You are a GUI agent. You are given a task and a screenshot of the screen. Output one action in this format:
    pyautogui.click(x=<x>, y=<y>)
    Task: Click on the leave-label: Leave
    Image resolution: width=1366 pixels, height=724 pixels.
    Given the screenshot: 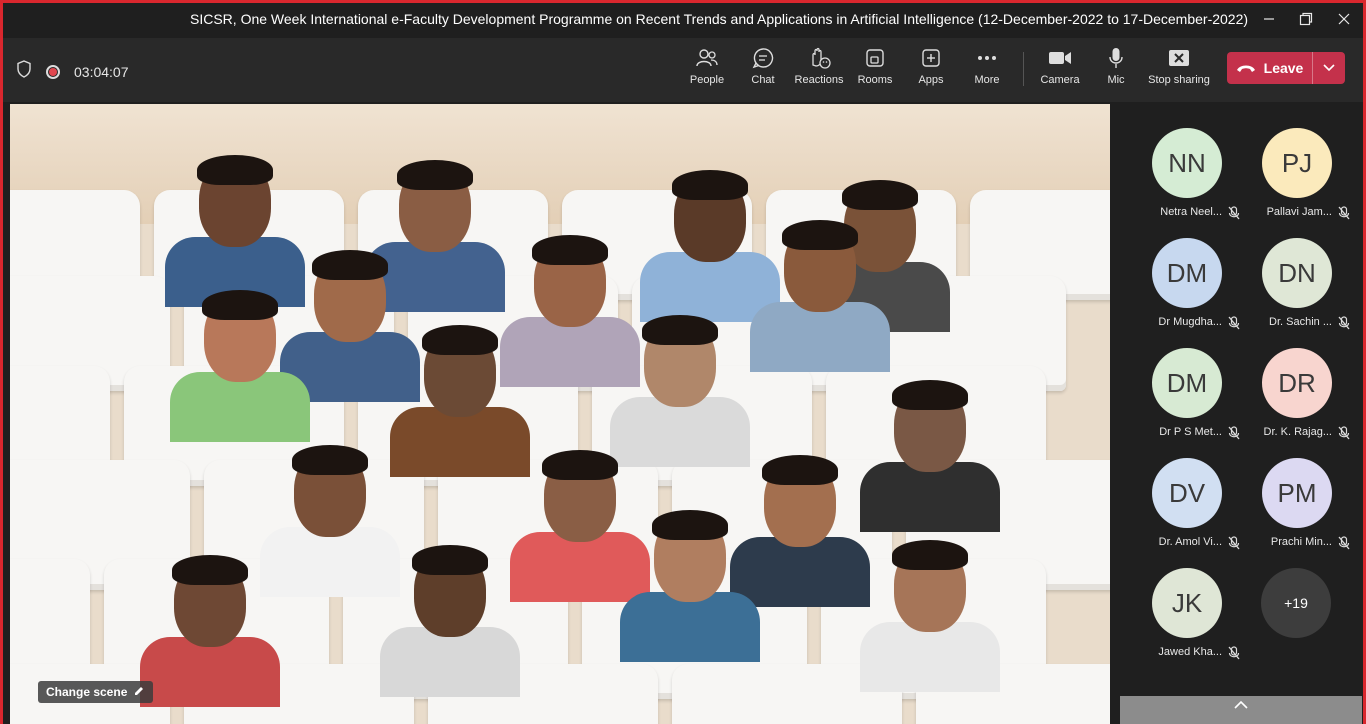 What is the action you would take?
    pyautogui.click(x=1283, y=68)
    